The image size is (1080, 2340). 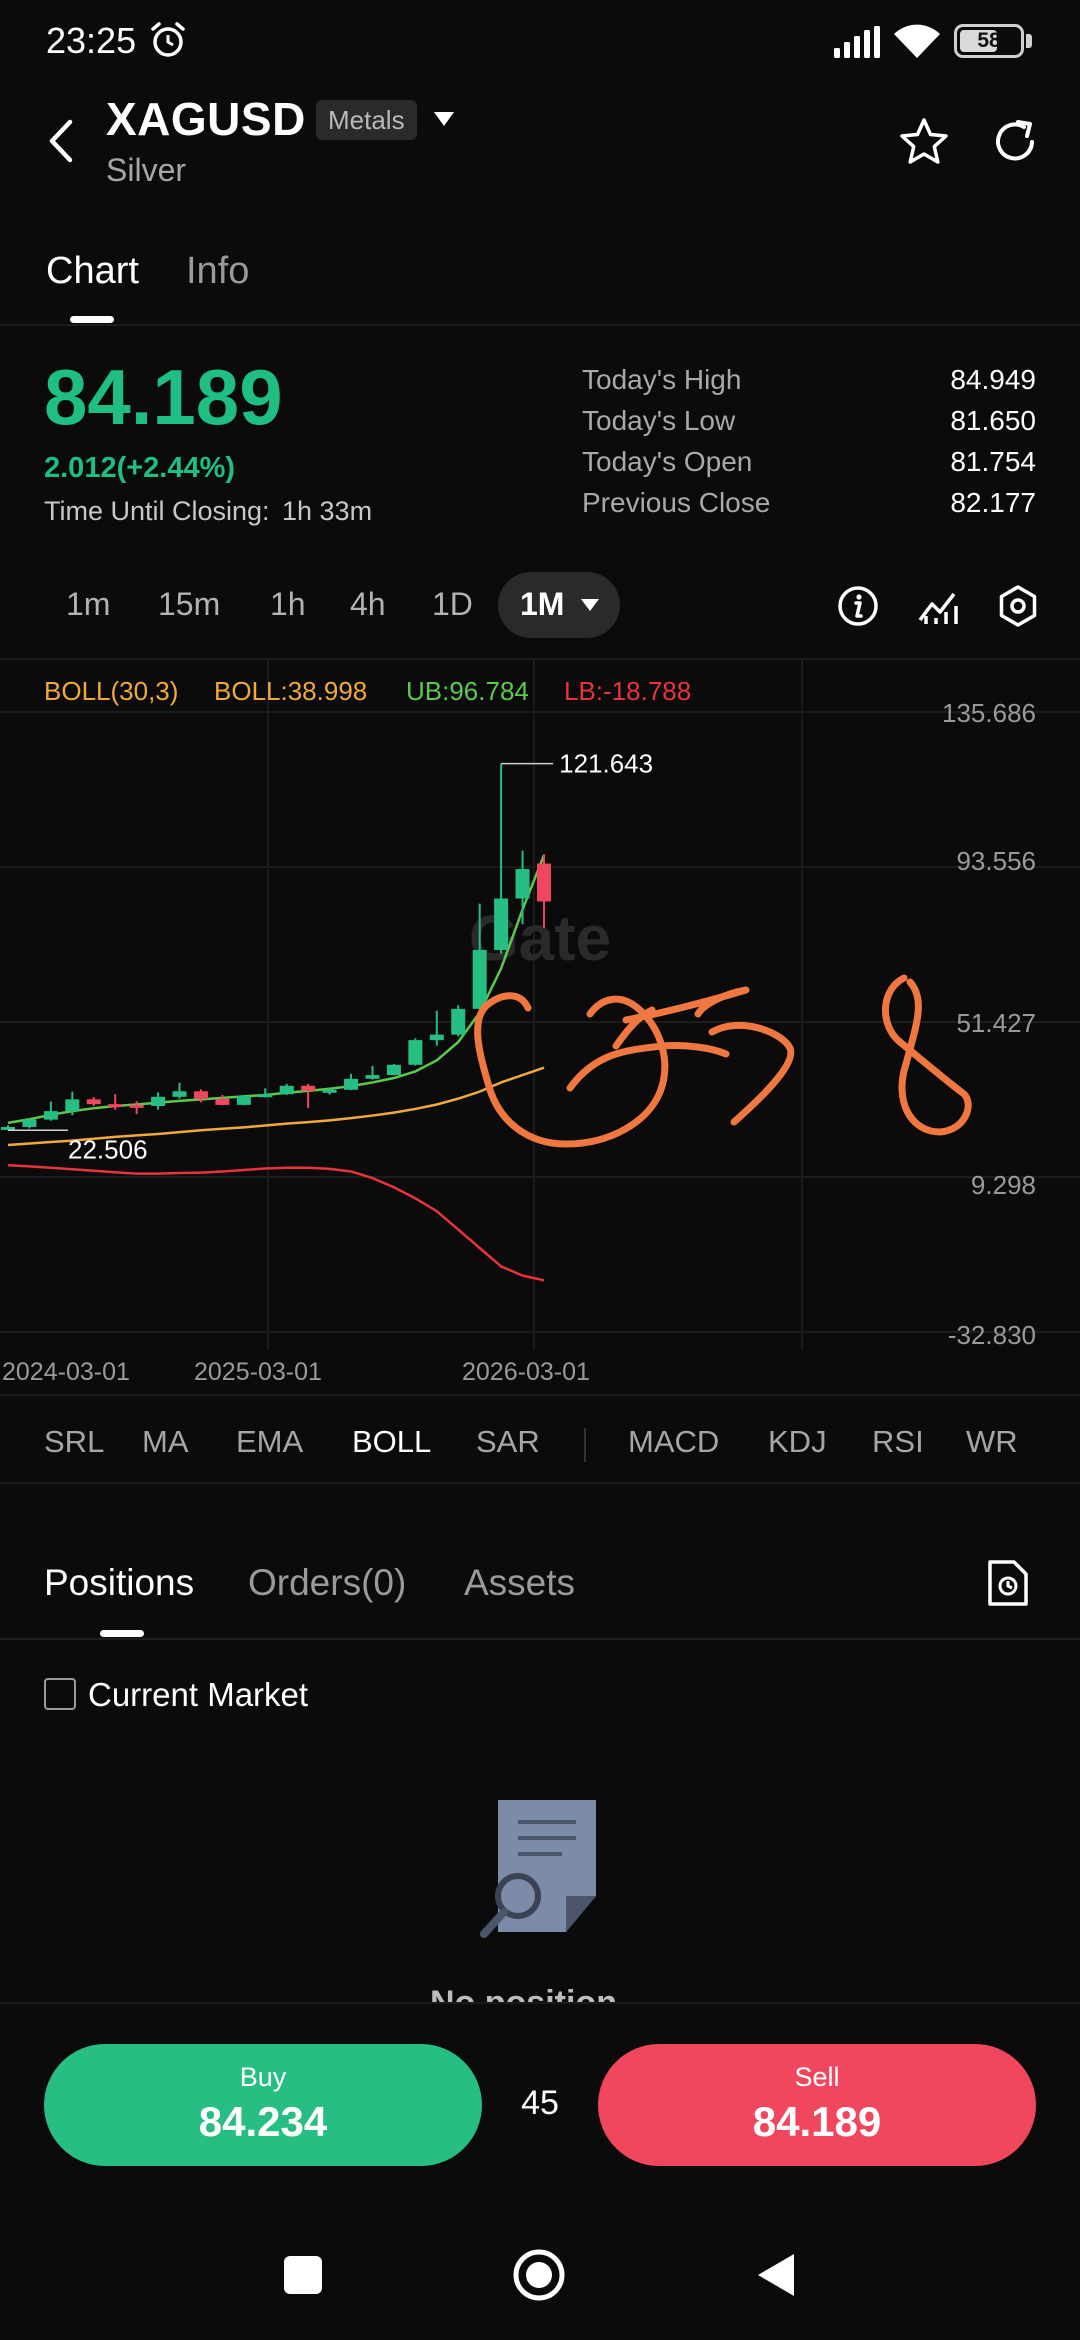 What do you see at coordinates (189, 604) in the screenshot?
I see `timeframe-15m: 15m` at bounding box center [189, 604].